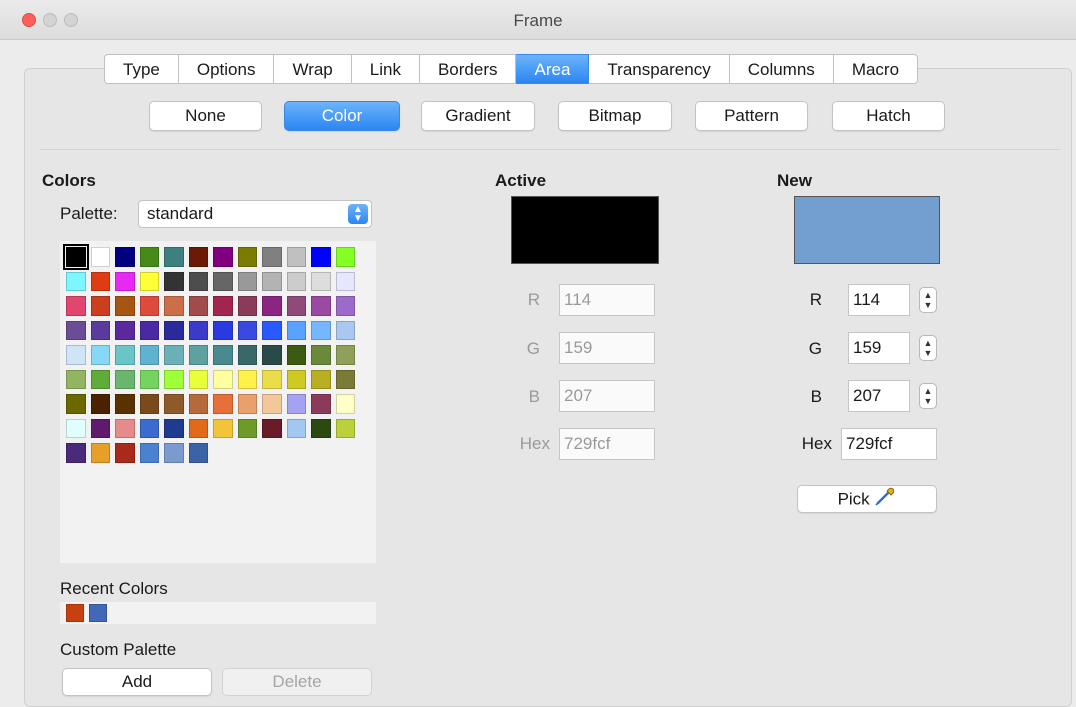  I want to click on new-hex-field: 729fcf, so click(889, 444).